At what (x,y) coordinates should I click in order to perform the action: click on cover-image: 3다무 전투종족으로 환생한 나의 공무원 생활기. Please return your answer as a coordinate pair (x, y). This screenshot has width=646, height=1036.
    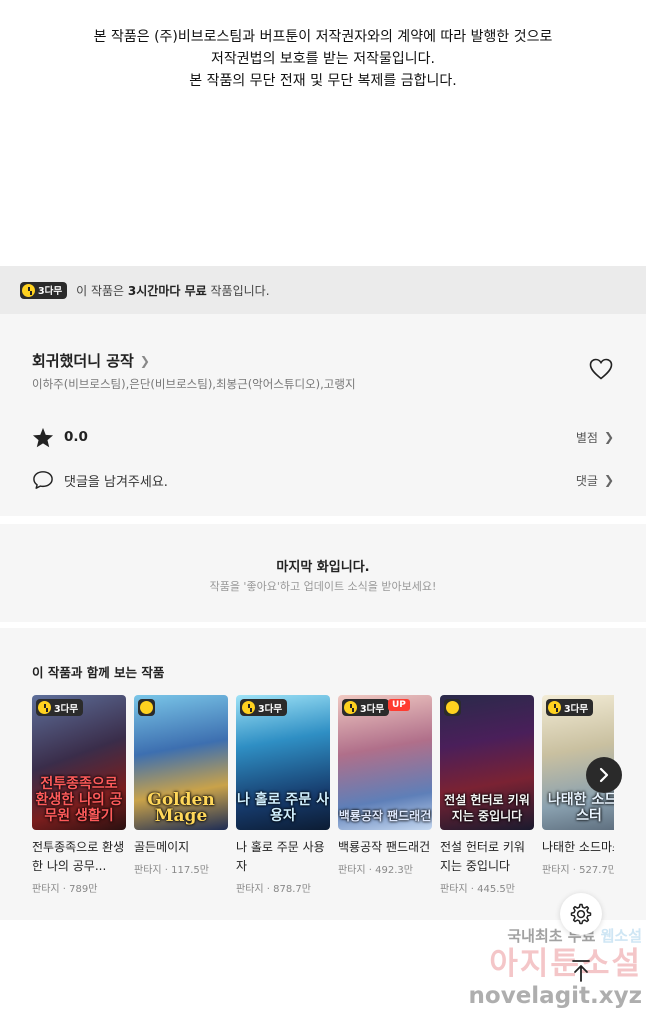
    Looking at the image, I should click on (79, 762).